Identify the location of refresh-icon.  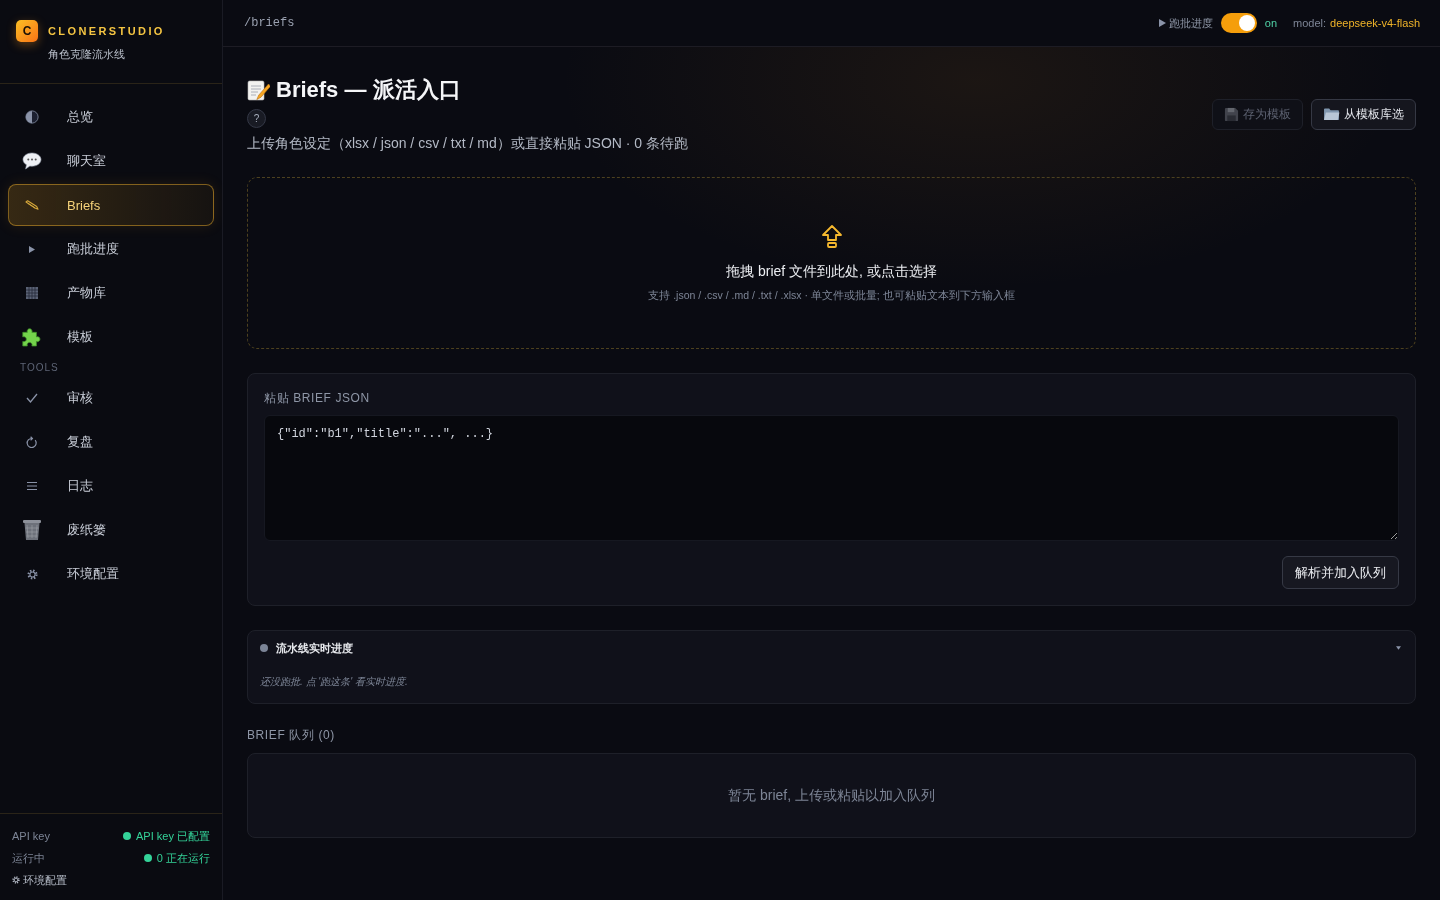
(32, 442).